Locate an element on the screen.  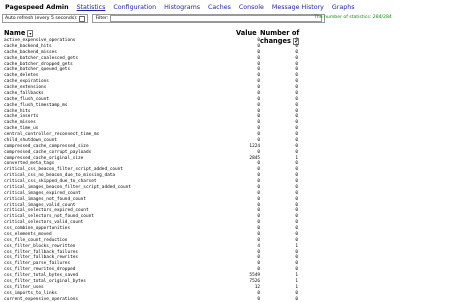
filter-control: Filter: is located at coordinates (208, 18).